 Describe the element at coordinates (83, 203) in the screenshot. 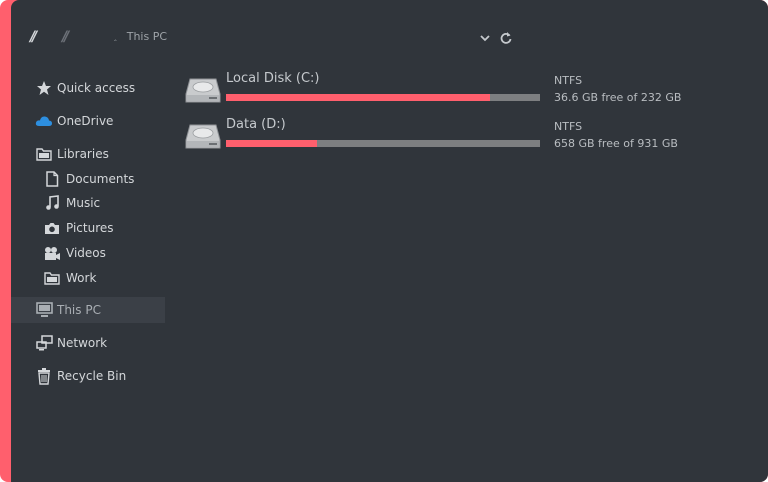

I see `sidebar-item-label: Music` at that location.